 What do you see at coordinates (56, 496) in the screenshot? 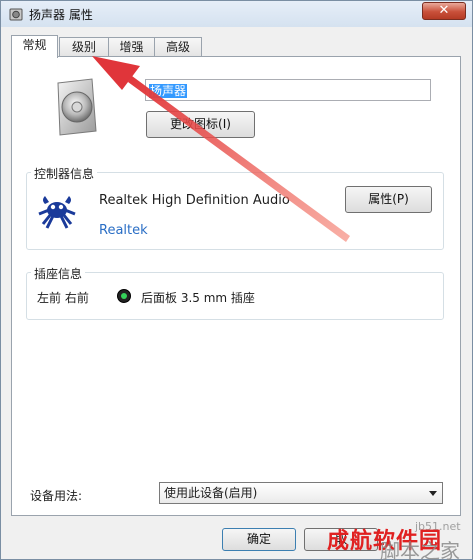
I see `device-usage-label: 设备用法:` at bounding box center [56, 496].